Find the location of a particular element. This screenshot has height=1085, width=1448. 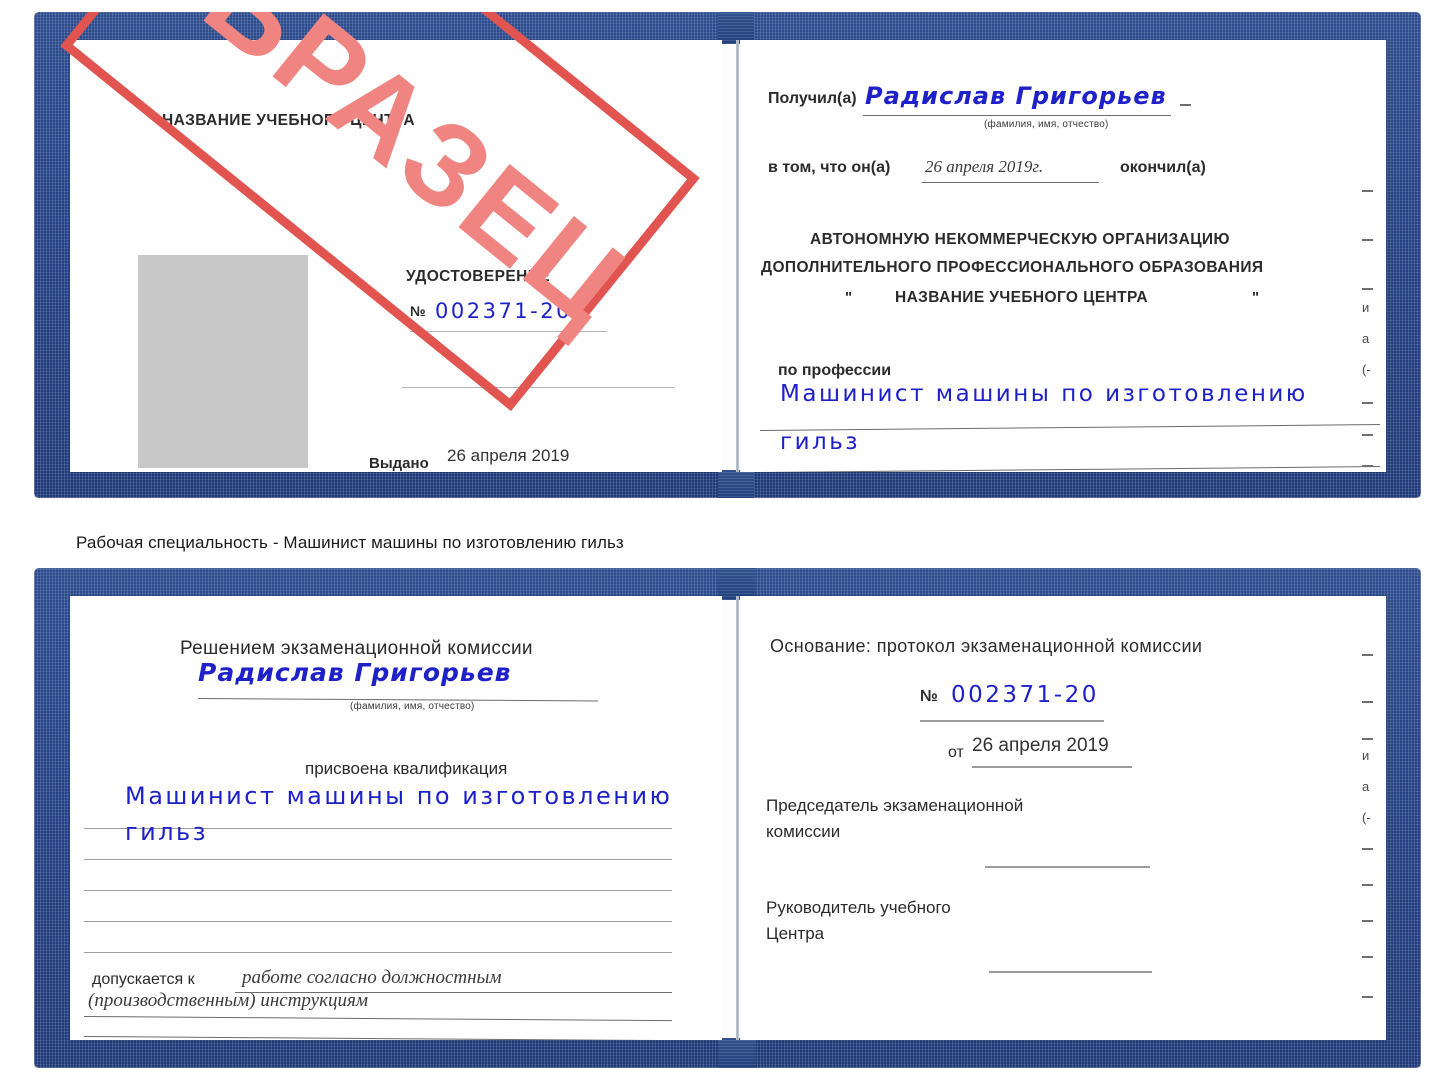

graduate-name-hint: (фамилия, имя, отчество) is located at coordinates (412, 706).